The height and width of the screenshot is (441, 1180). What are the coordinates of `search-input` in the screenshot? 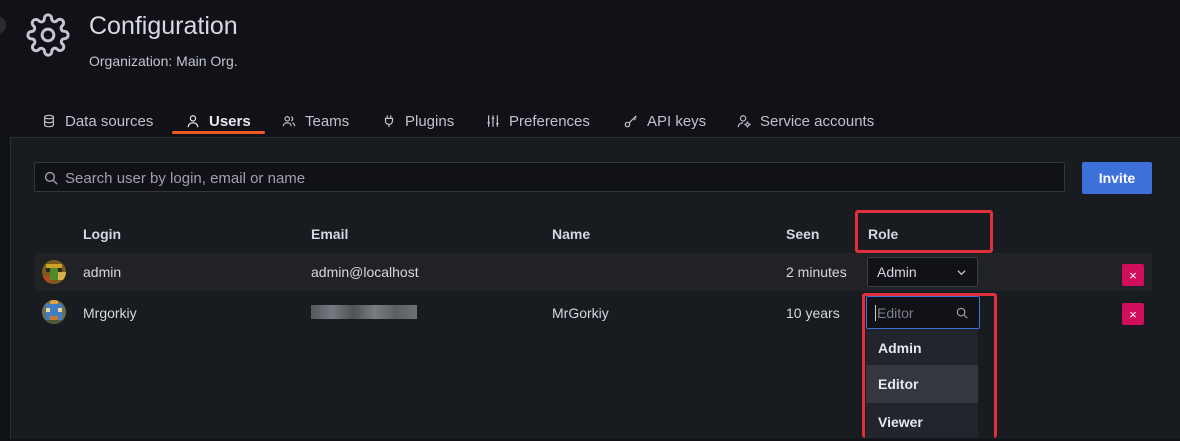 It's located at (560, 178).